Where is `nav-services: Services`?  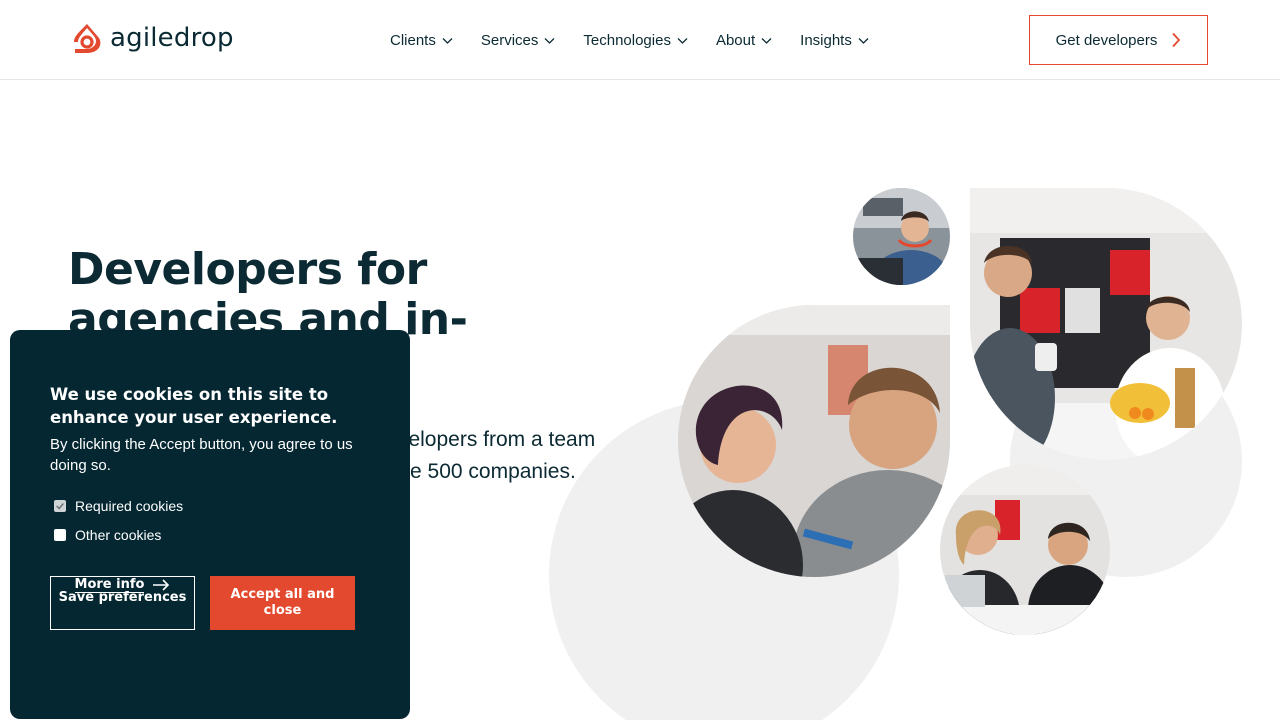 nav-services: Services is located at coordinates (518, 40).